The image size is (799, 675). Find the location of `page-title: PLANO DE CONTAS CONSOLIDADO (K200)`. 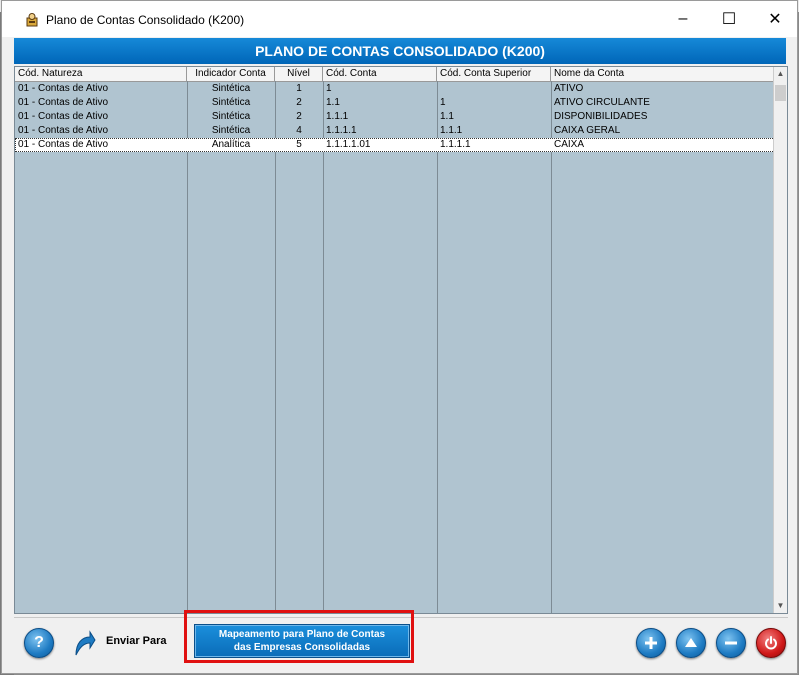

page-title: PLANO DE CONTAS CONSOLIDADO (K200) is located at coordinates (400, 51).